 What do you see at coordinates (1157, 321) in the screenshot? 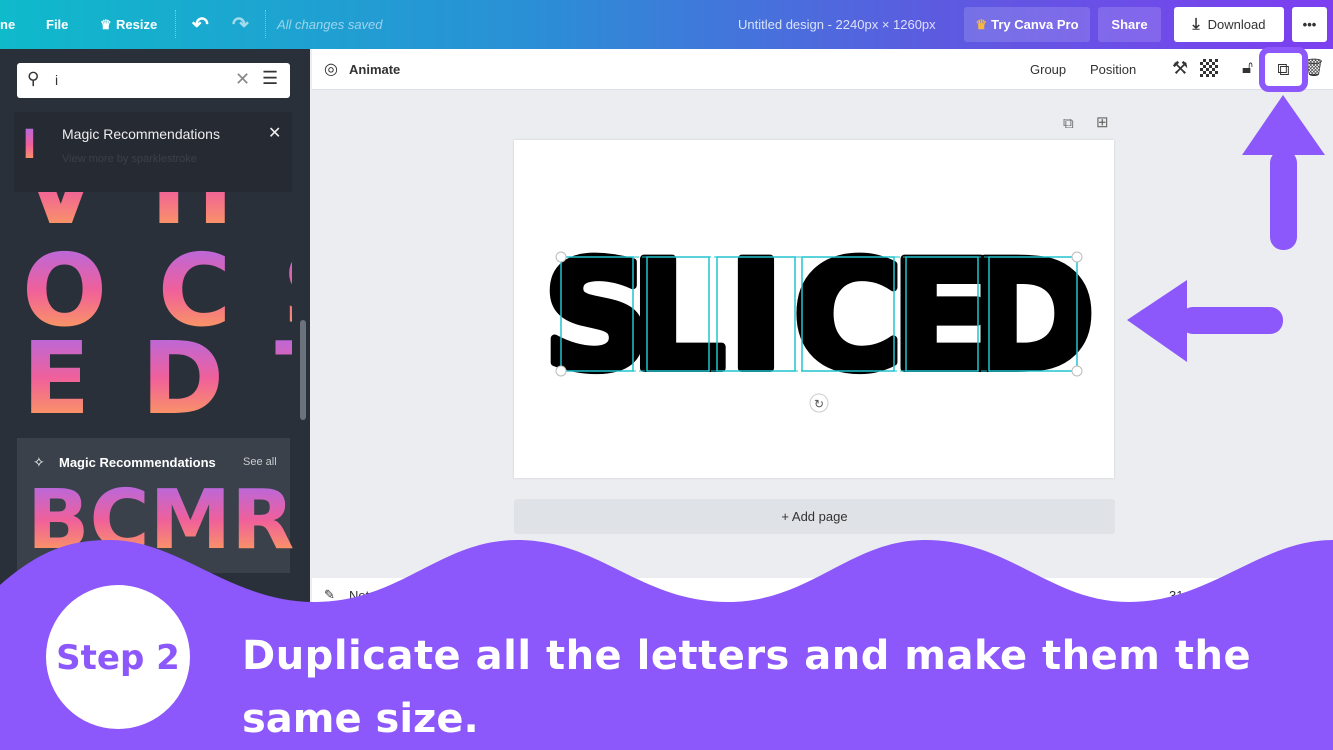
I see `left-arrow-head` at bounding box center [1157, 321].